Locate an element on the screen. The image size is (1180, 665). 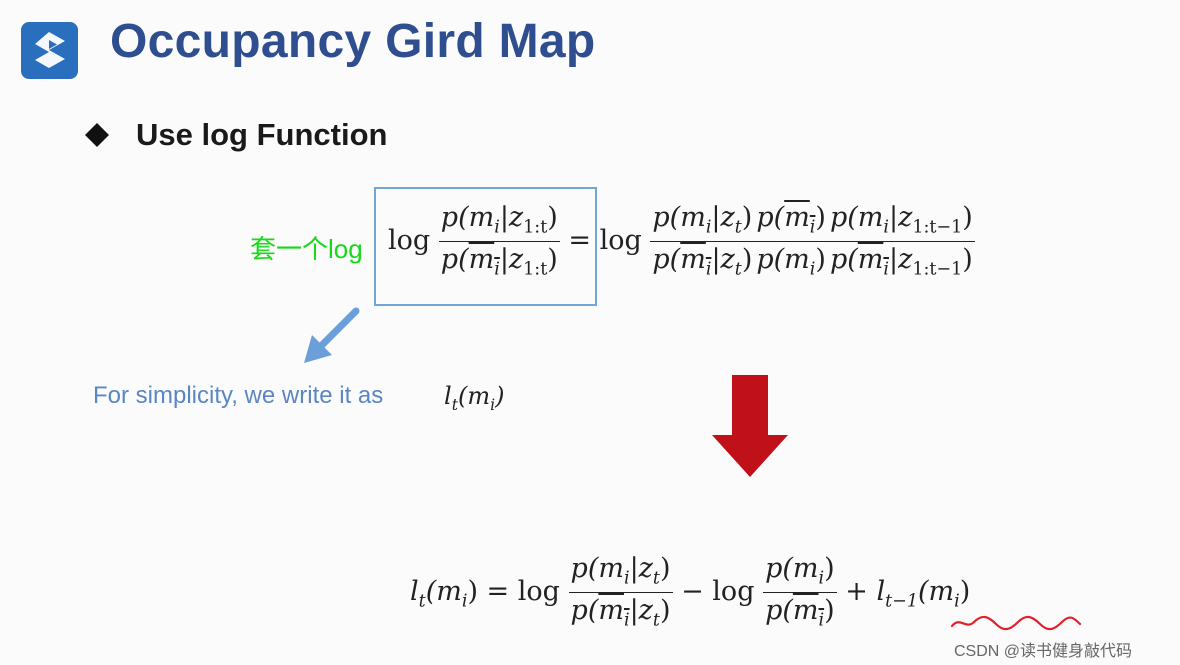
rhs-fraction-2: p(mi) p(mi) is located at coordinates (791, 241).